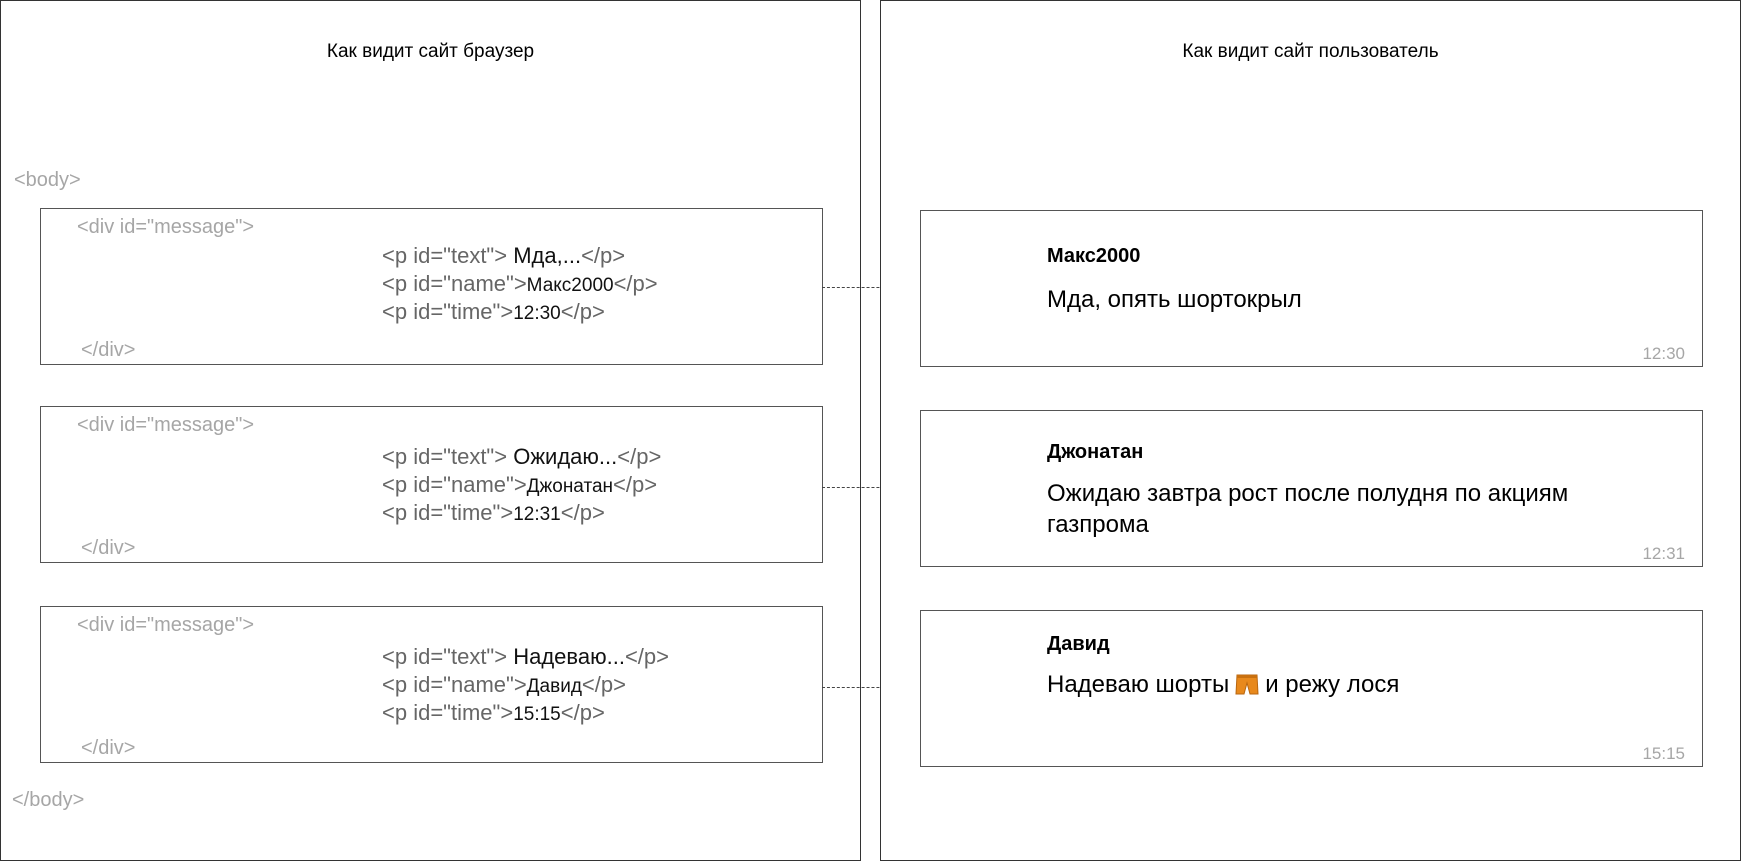 This screenshot has width=1741, height=861. Describe the element at coordinates (570, 486) in the screenshot. I see `p-name-value: Джонатан` at that location.